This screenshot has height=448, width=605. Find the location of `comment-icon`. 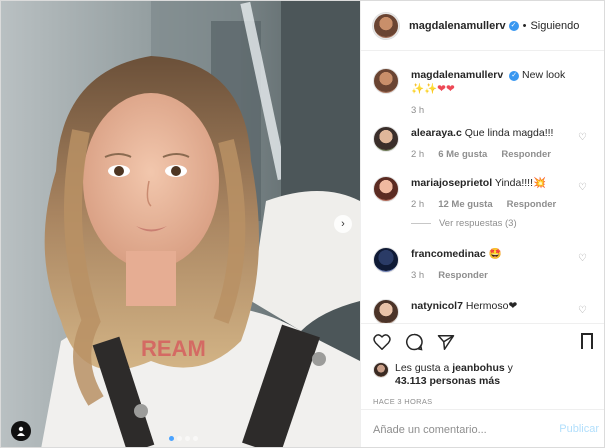

comment-icon is located at coordinates (414, 342).